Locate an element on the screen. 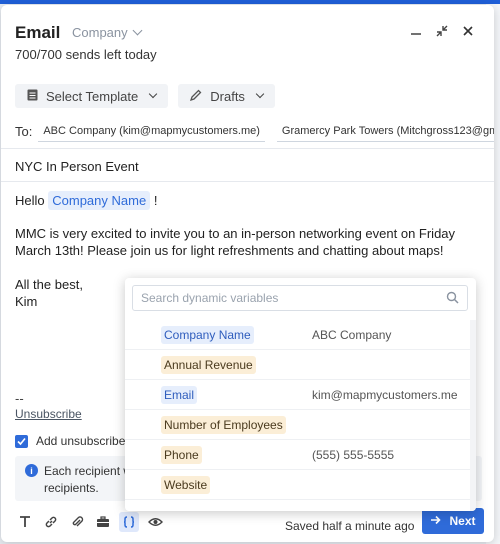  search-icon is located at coordinates (452, 300).